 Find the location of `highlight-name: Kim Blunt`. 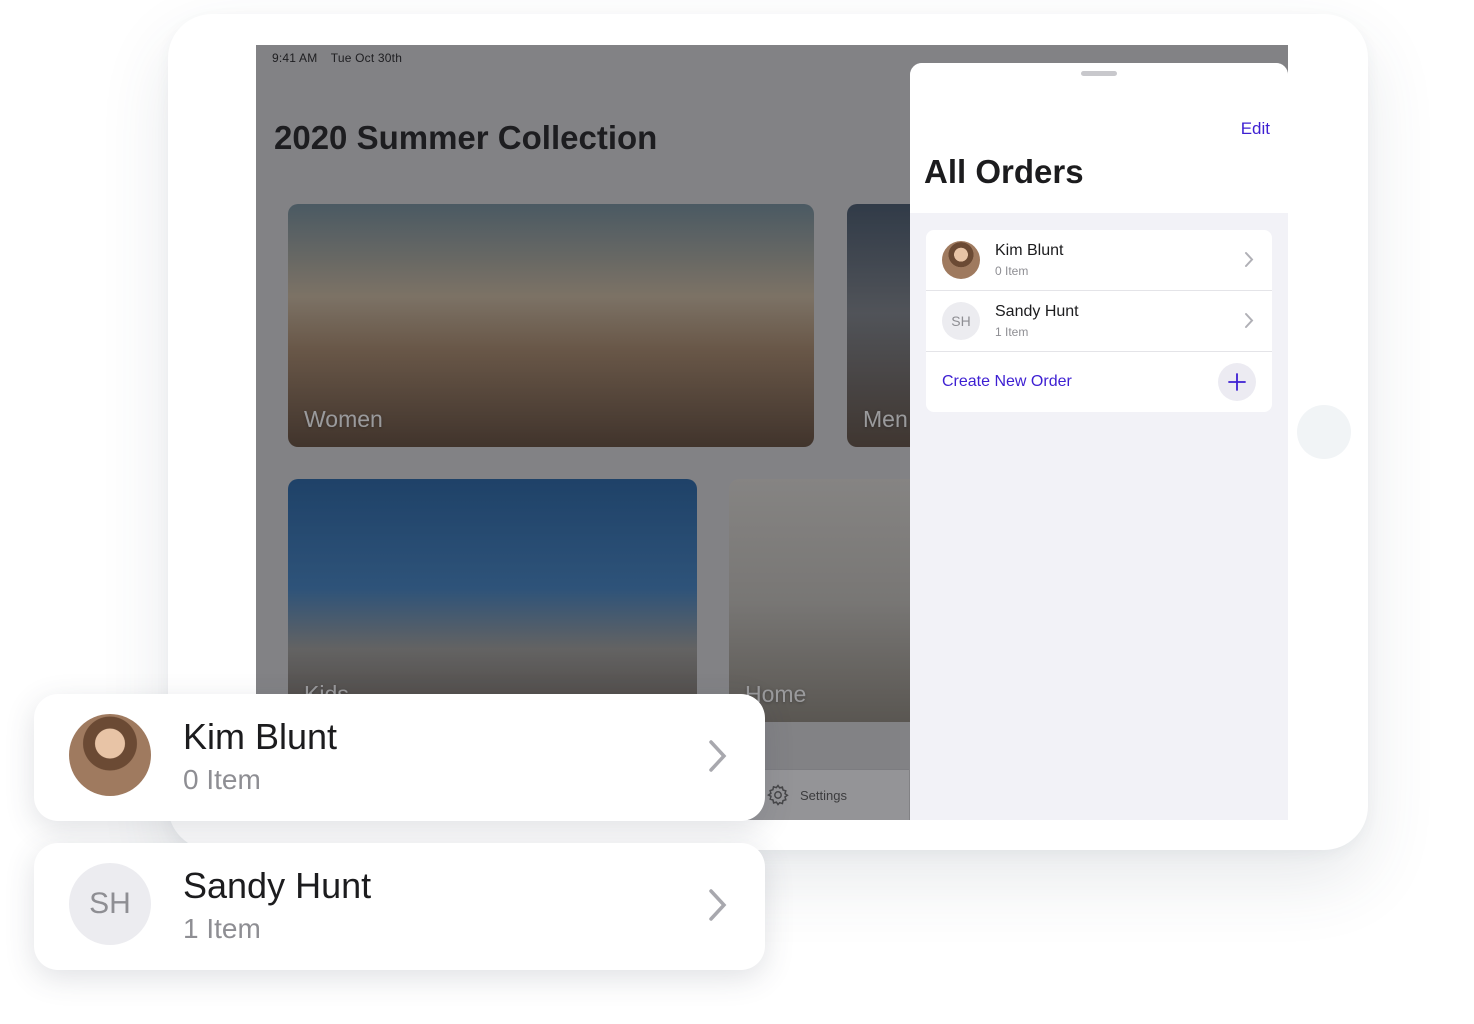

highlight-name: Kim Blunt is located at coordinates (260, 736).